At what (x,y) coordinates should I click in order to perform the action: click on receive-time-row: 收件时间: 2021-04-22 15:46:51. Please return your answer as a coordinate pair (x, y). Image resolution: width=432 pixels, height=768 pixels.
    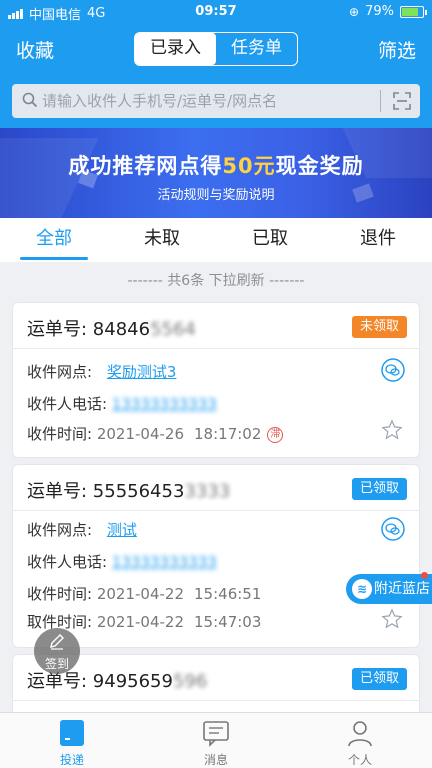
    Looking at the image, I should click on (144, 594).